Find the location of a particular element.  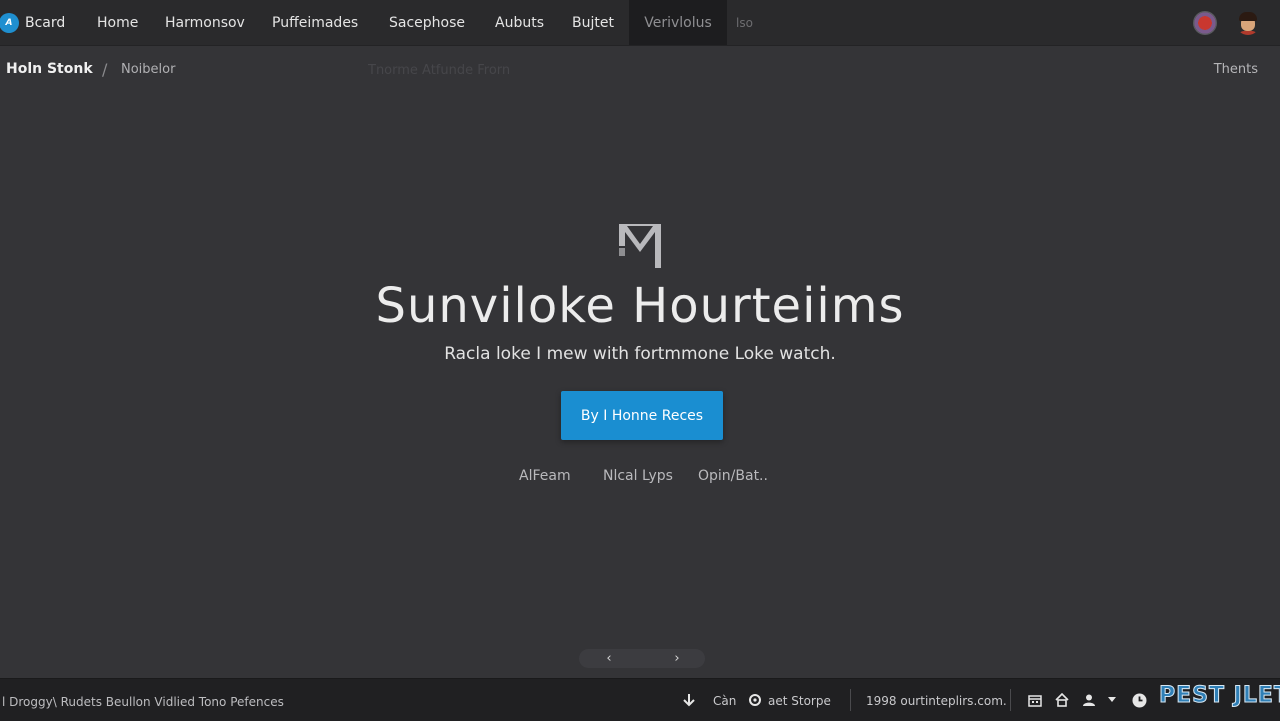

avatar-shirt is located at coordinates (1248, 33).